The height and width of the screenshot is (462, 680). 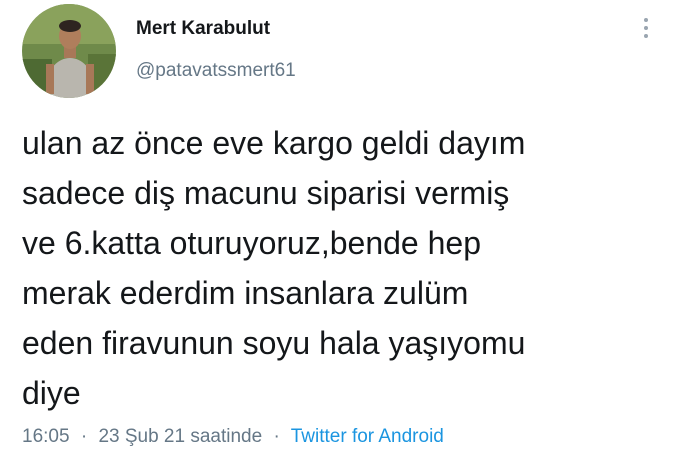 I want to click on tweet-date: 23 Şub 21 saatinde, so click(x=180, y=436).